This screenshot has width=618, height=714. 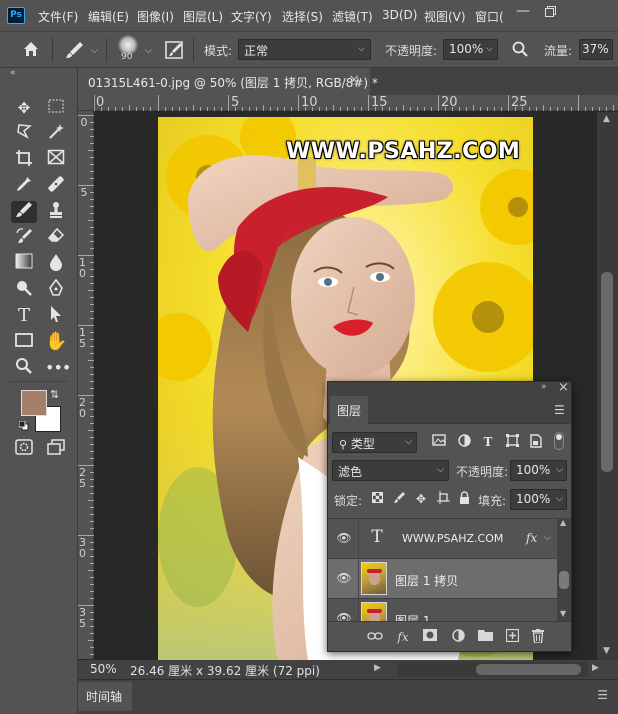 I want to click on add-layer-style-icon: fx, so click(x=403, y=637).